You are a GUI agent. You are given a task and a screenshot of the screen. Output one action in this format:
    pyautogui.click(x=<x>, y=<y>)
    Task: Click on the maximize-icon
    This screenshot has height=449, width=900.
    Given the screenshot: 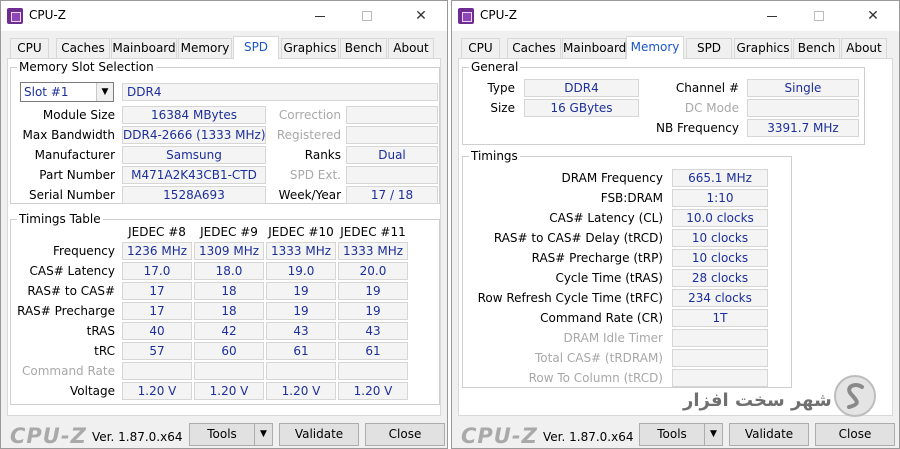 What is the action you would take?
    pyautogui.click(x=367, y=16)
    